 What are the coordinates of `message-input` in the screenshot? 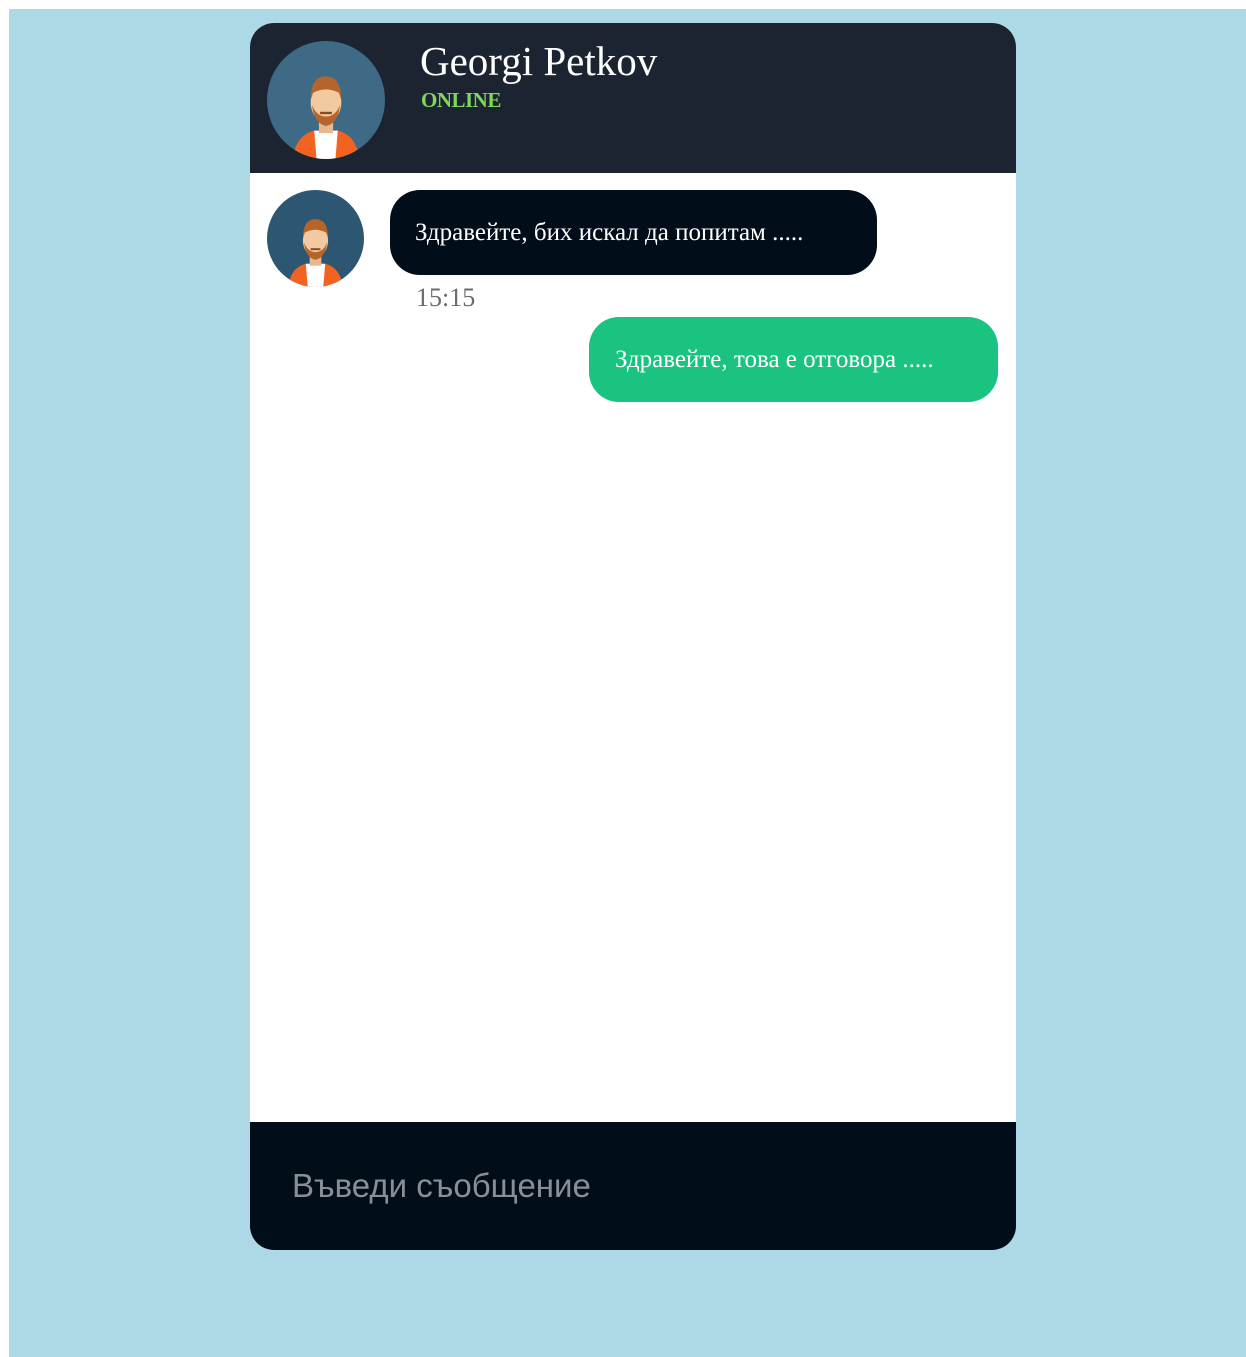 It's located at (630, 1186).